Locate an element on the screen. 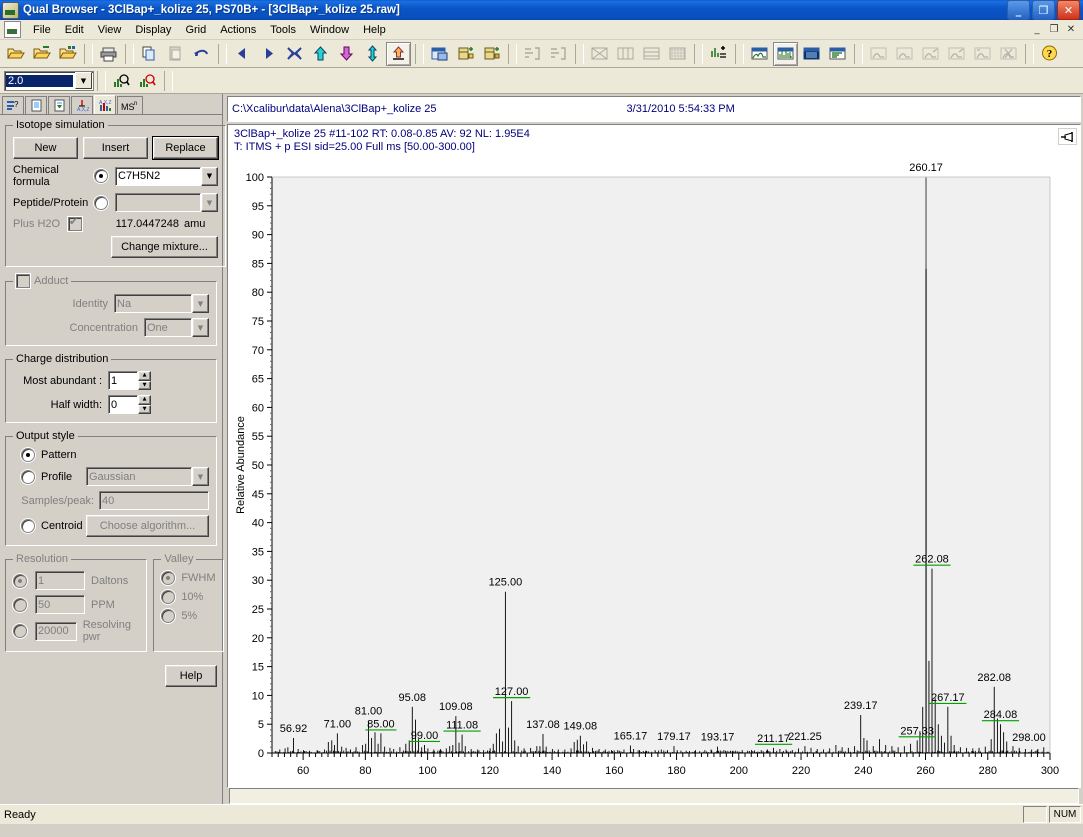  identity-value: Na is located at coordinates (153, 303).